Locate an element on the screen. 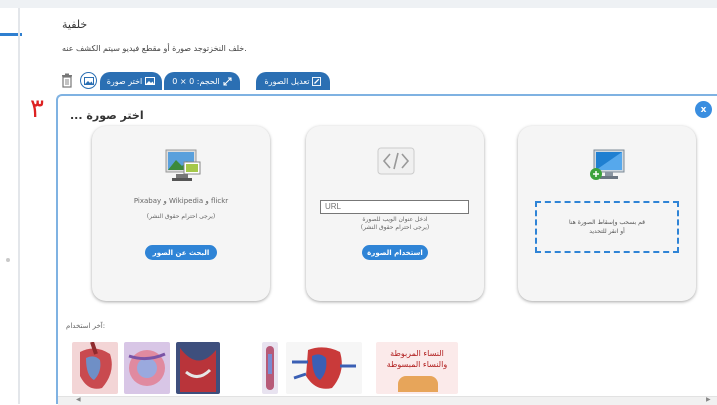 This screenshot has height=405, width=717. image-icon is located at coordinates (150, 81).